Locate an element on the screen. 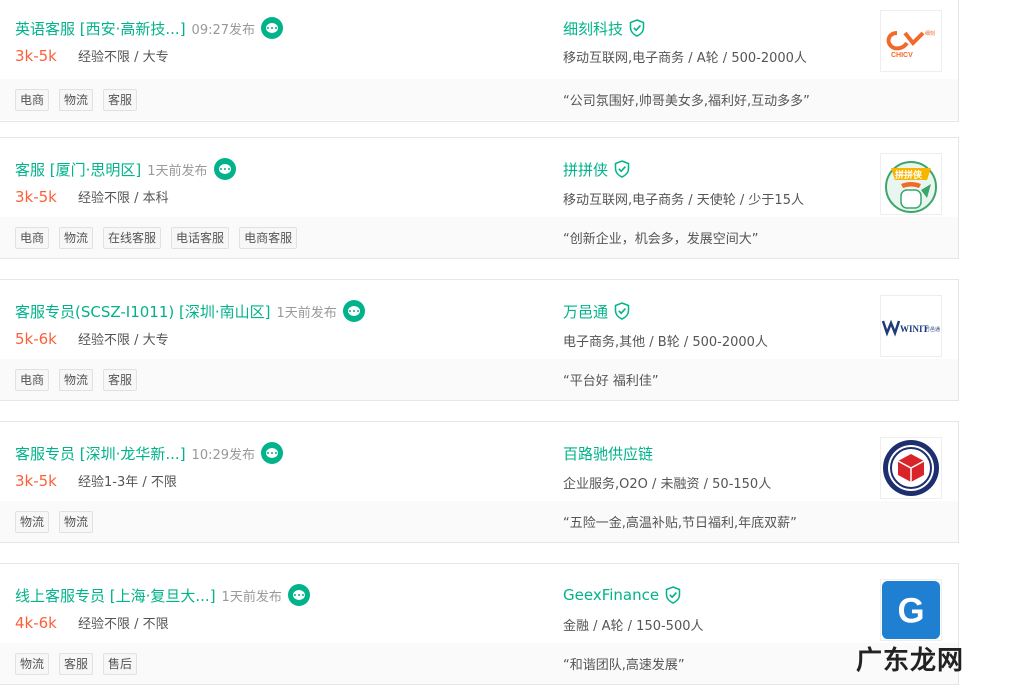 This screenshot has height=689, width=1022. site-watermark: 广东龙网 is located at coordinates (910, 661).